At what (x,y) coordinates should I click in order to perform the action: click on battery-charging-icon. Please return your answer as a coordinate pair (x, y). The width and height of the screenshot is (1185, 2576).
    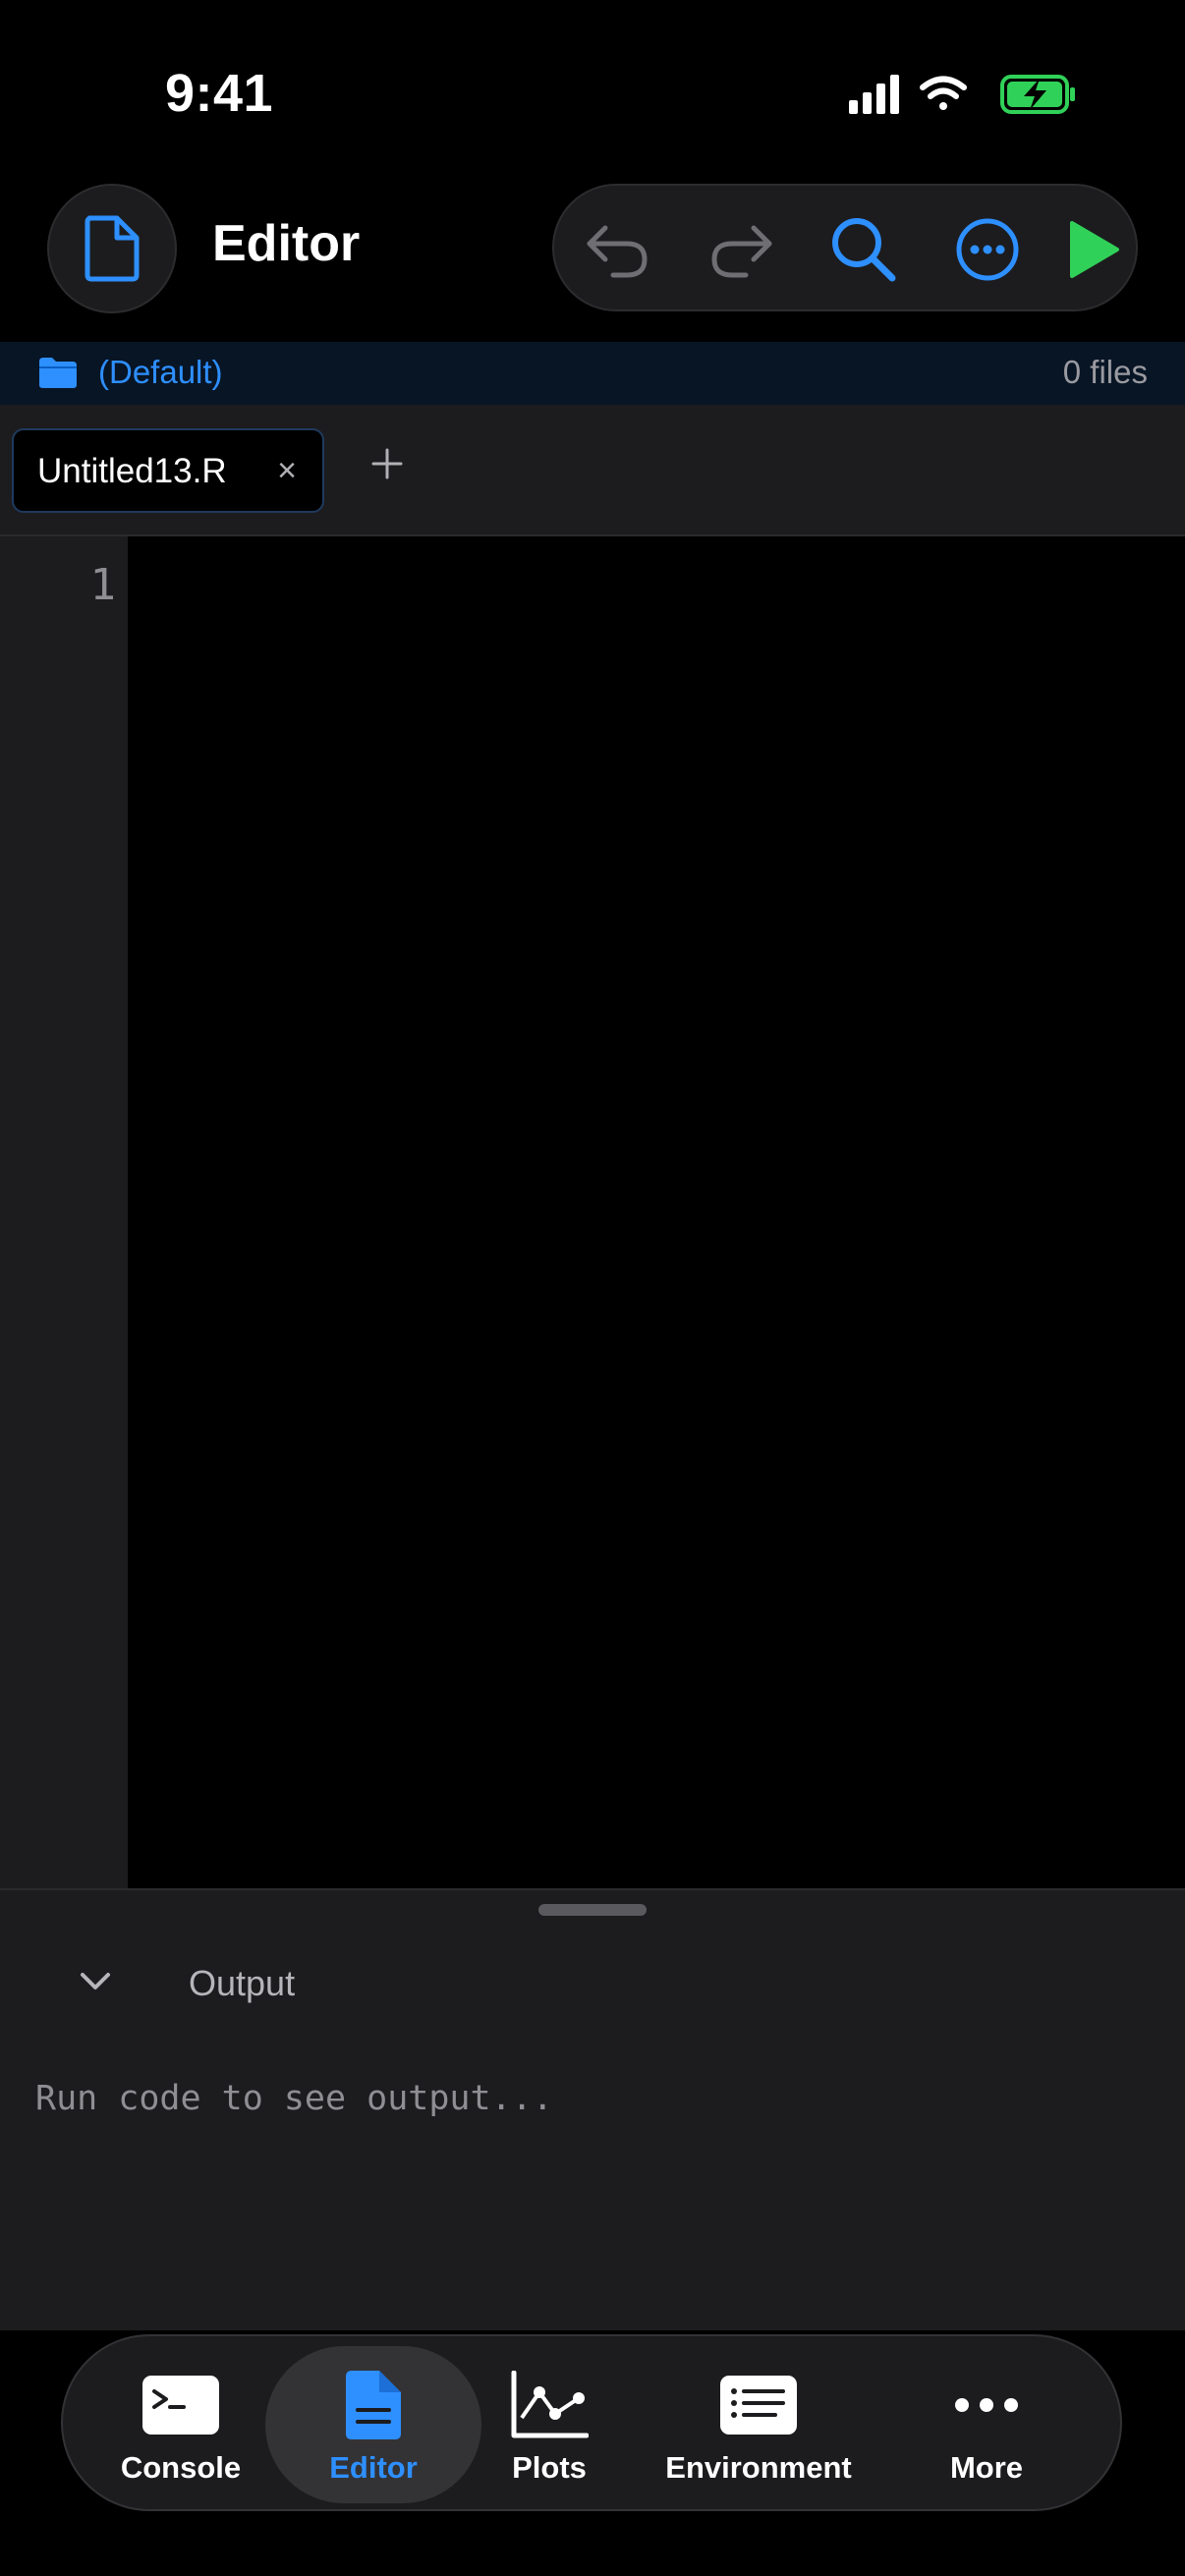
    Looking at the image, I should click on (1038, 94).